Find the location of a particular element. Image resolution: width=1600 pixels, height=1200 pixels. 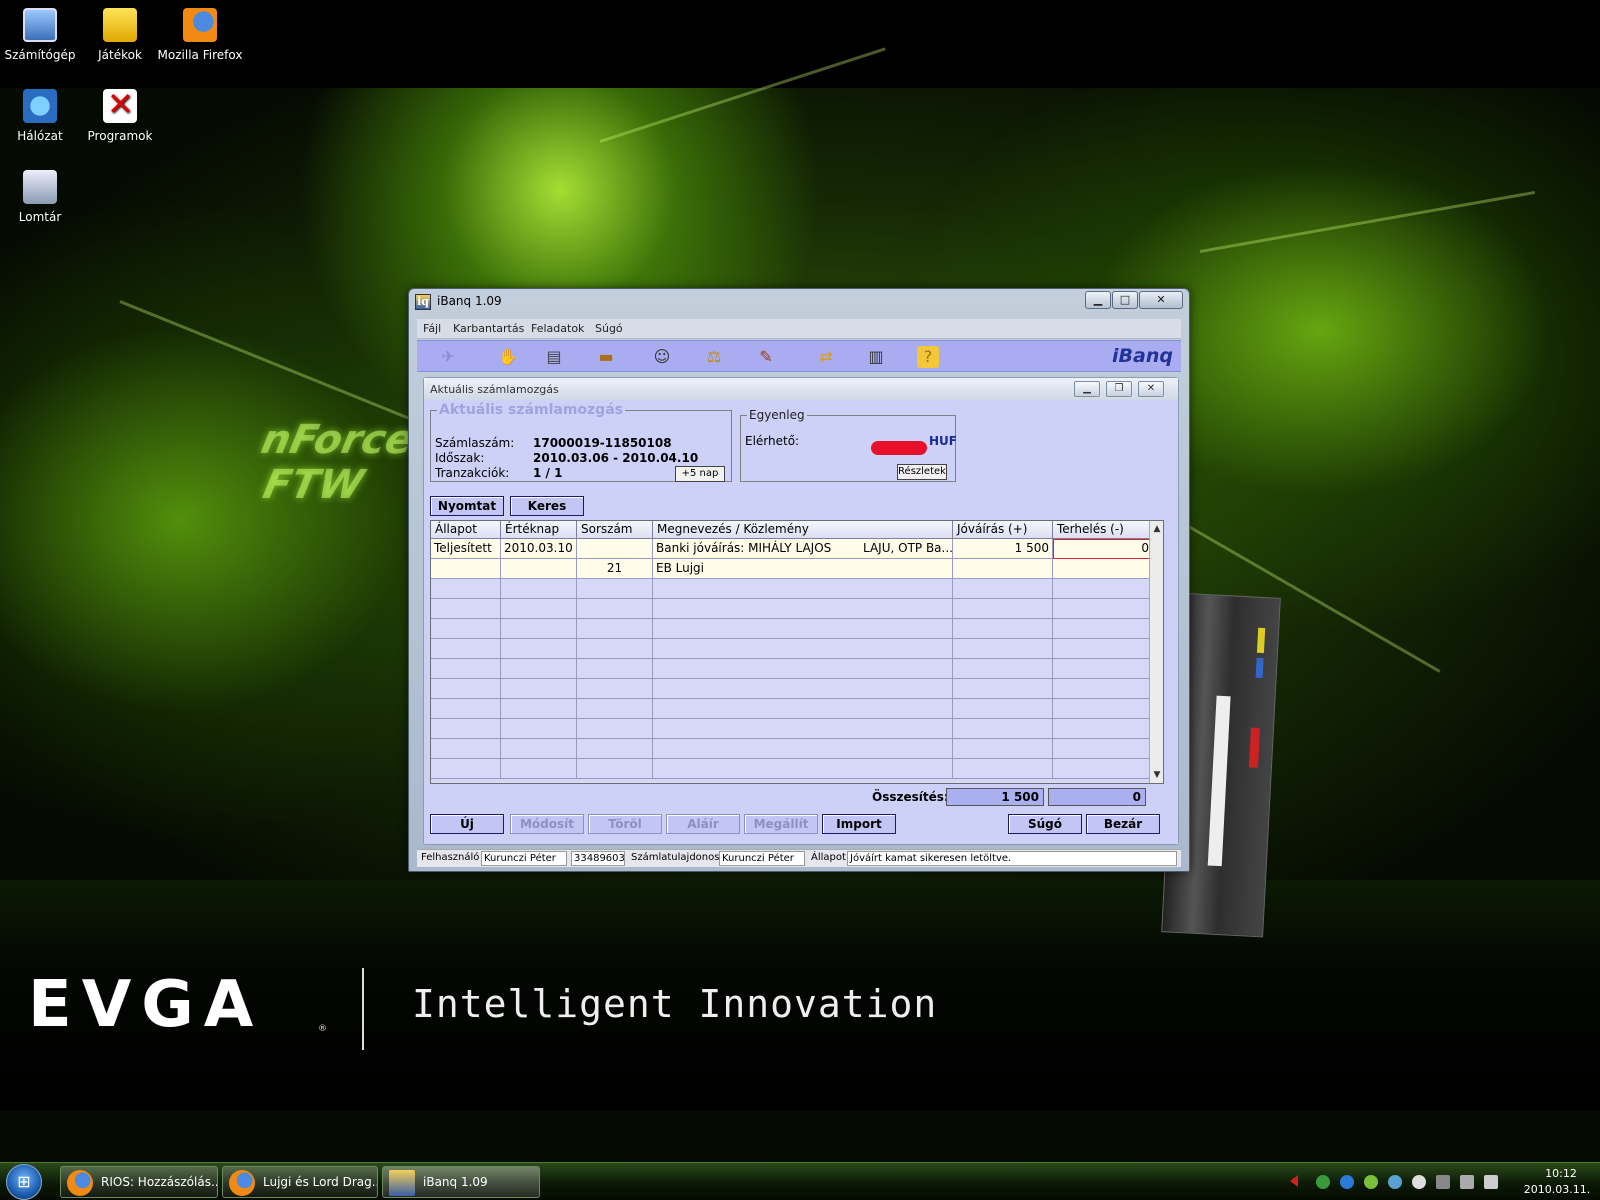

new-button: Új is located at coordinates (467, 824).